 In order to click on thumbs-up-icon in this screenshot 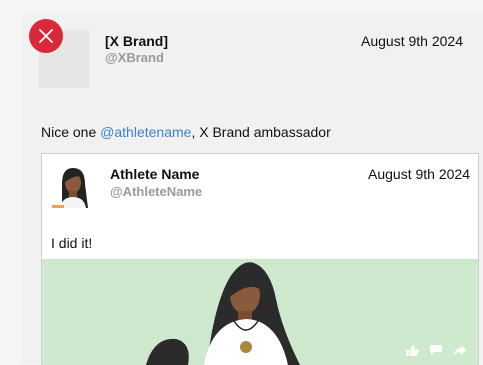, I will do `click(412, 350)`.